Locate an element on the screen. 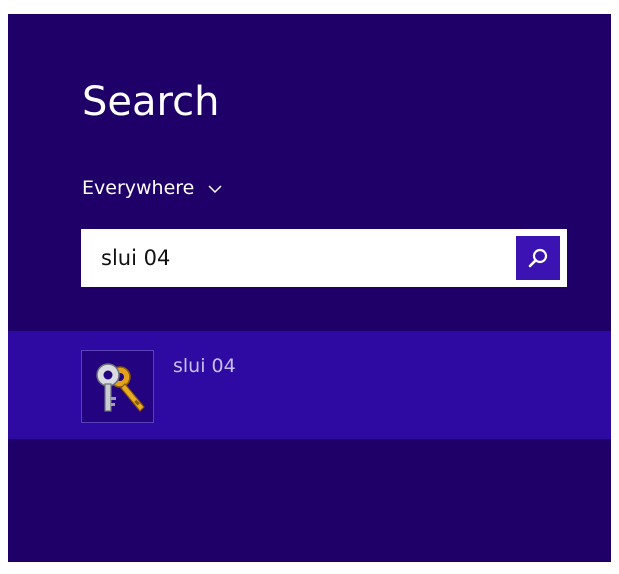  search-icon is located at coordinates (538, 258).